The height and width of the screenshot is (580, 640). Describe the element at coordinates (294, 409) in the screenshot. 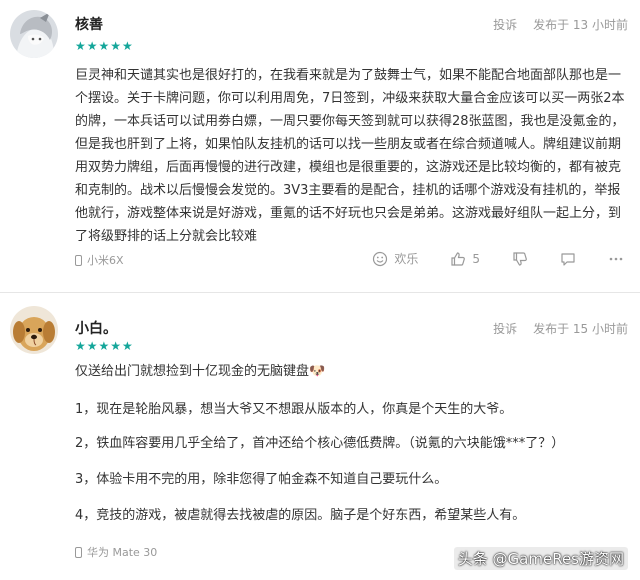

I see `review-paragraph: 1，现在是轮胎风暴，想当大爷又不想跟从版本的人，你真是个天生的大爷。` at that location.